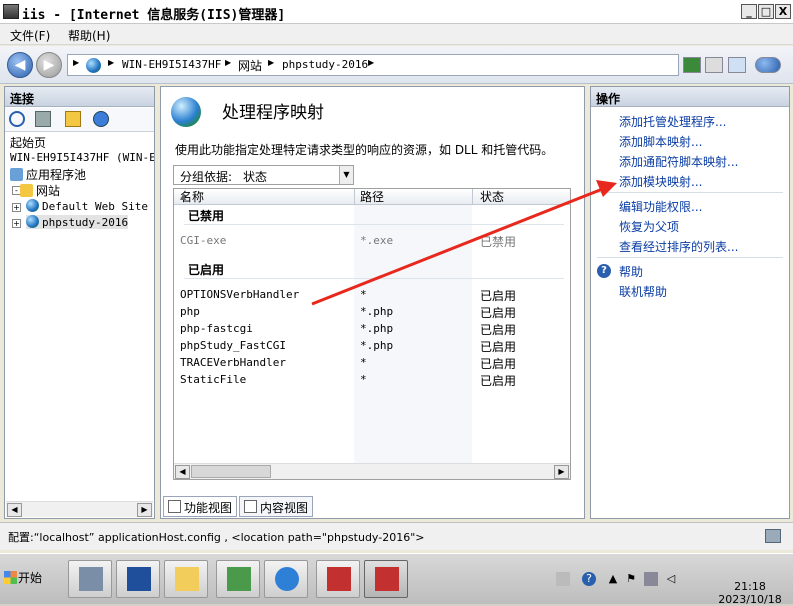 The height and width of the screenshot is (606, 793). I want to click on taskbar-server-manager, so click(90, 579).